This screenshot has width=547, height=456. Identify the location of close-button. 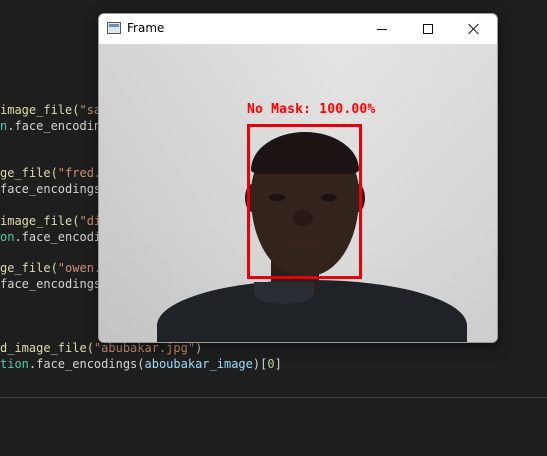
(474, 29).